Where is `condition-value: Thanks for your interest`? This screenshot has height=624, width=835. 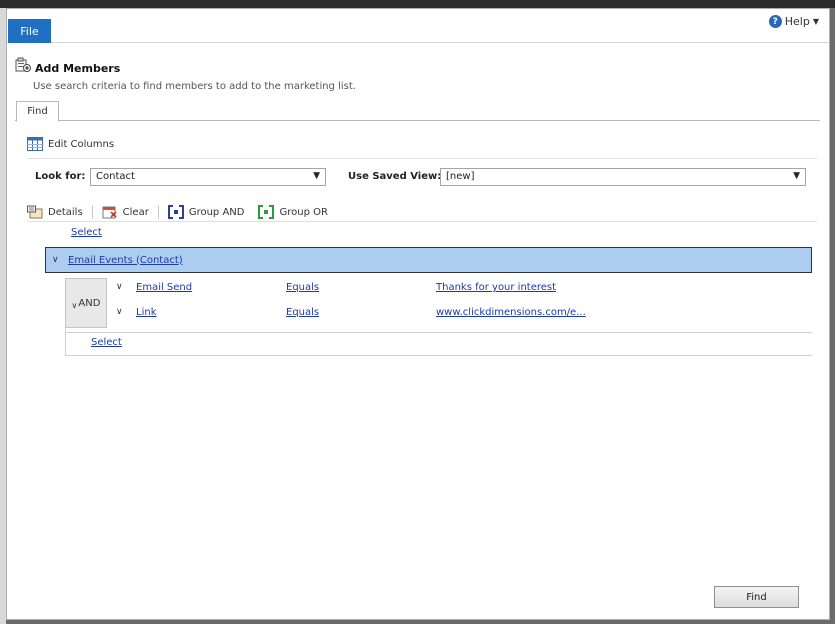
condition-value: Thanks for your interest is located at coordinates (496, 287).